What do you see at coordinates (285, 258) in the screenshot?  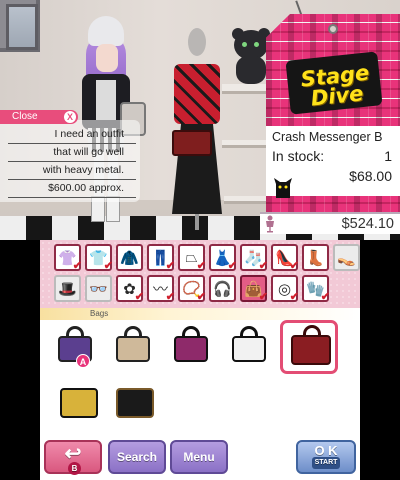 I see `category-shoes: 👠 ✔` at bounding box center [285, 258].